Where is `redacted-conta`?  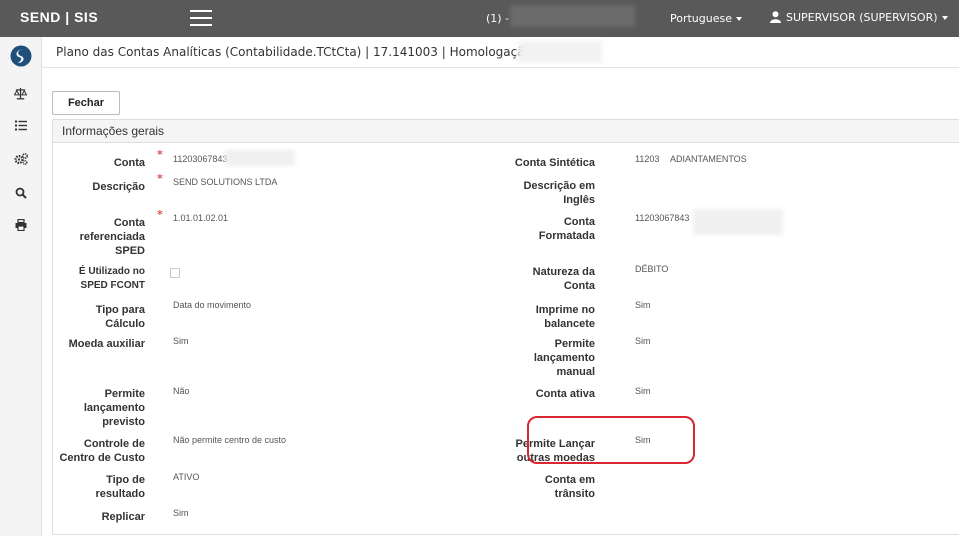
redacted-conta is located at coordinates (260, 158).